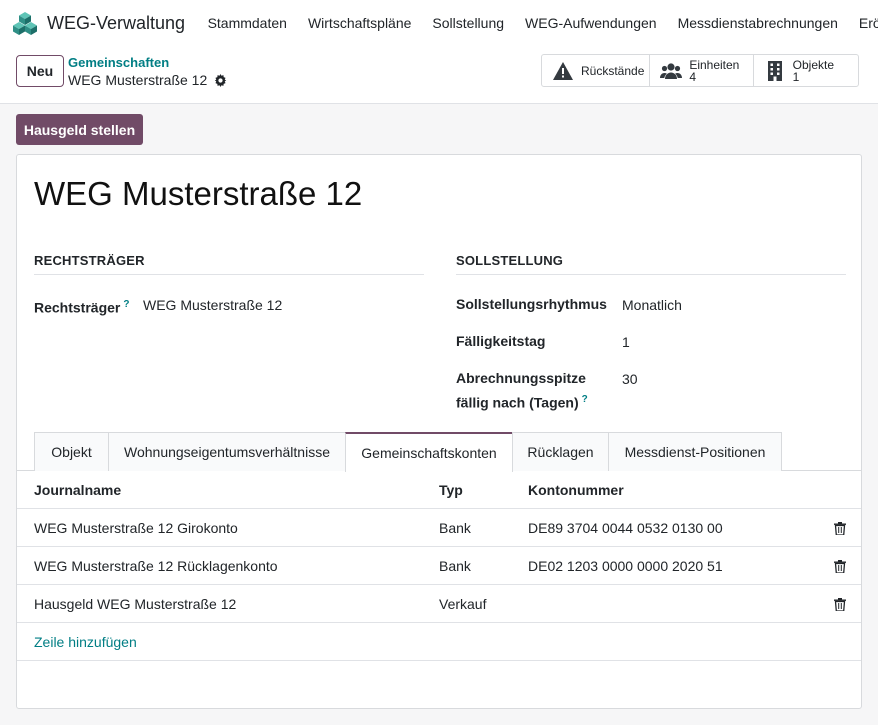 The width and height of the screenshot is (878, 725). I want to click on cell-journalname: Hausgeld WEG Musterstraße 12, so click(135, 604).